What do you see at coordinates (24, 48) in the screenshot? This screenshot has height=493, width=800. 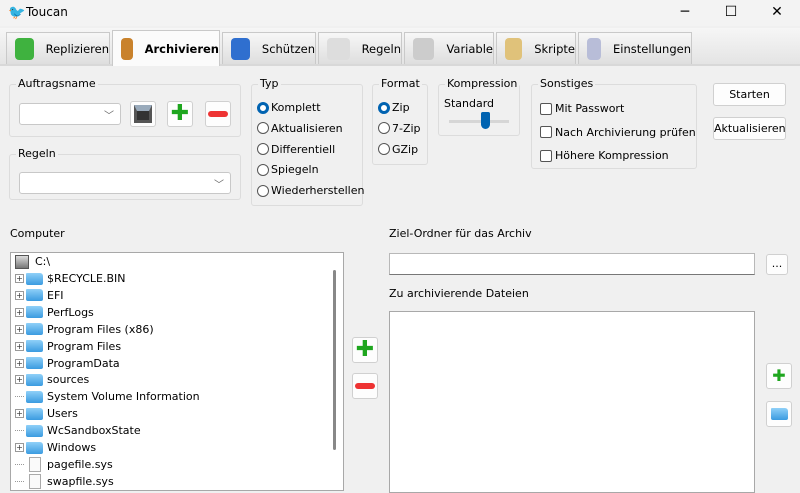 I see `sync-icon` at bounding box center [24, 48].